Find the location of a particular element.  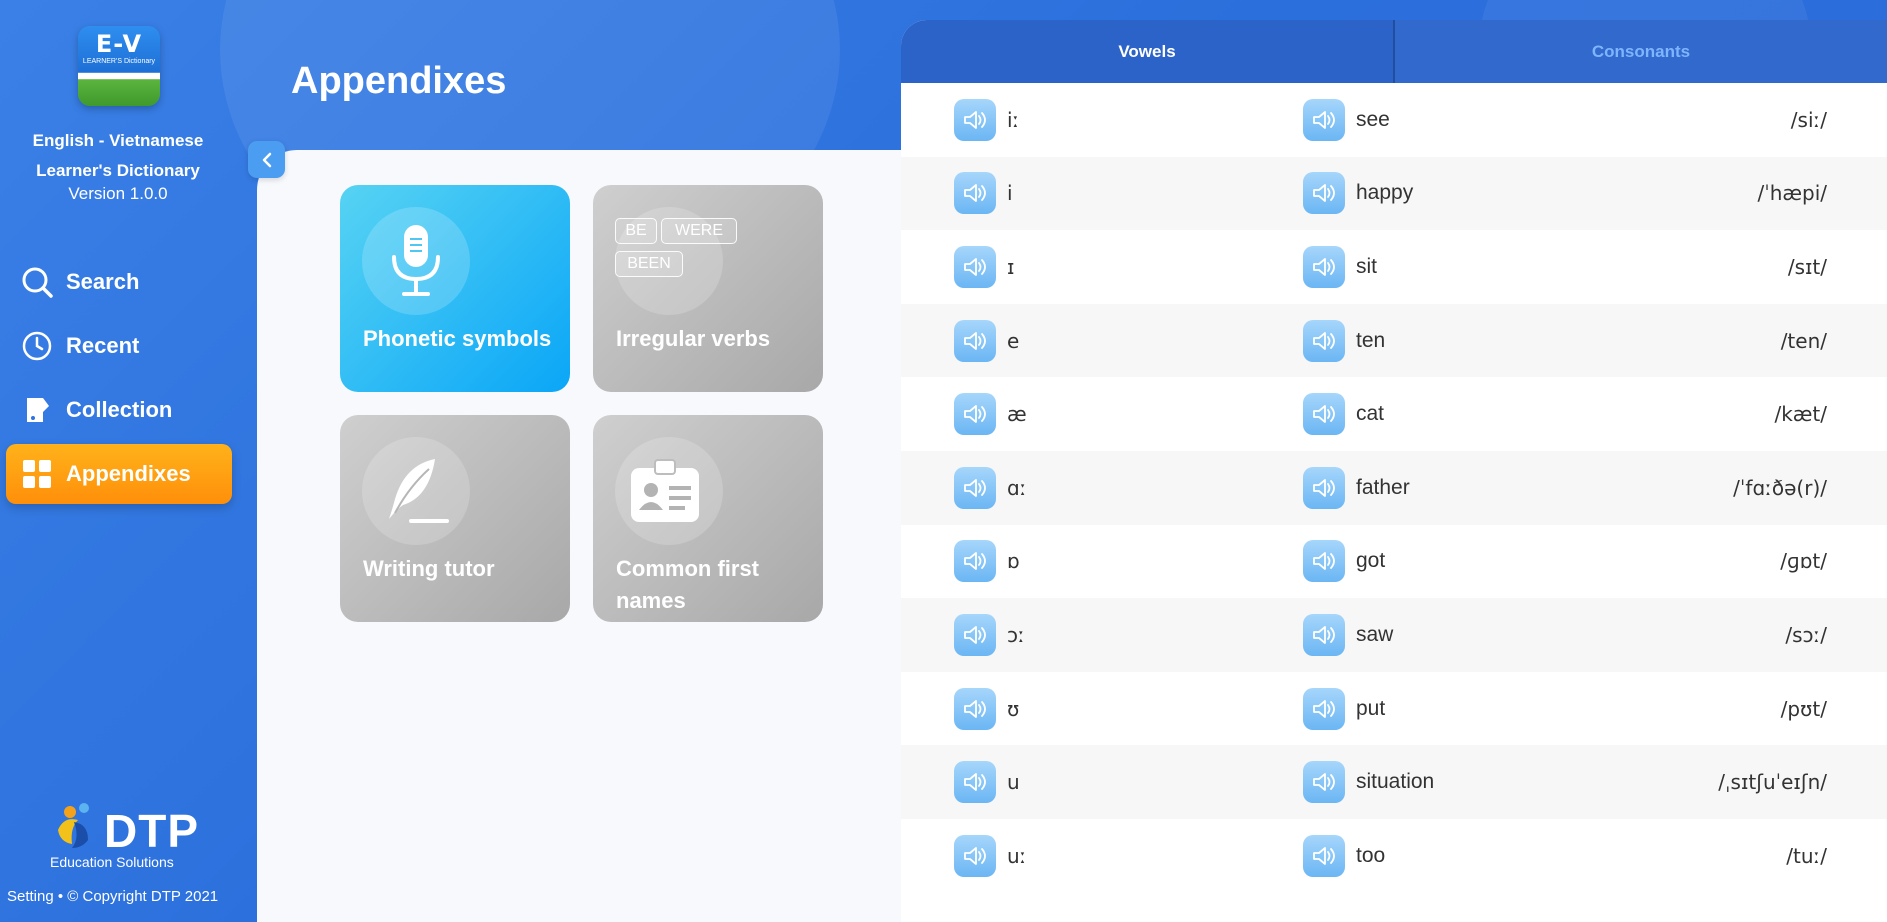

vowel-symbol: e is located at coordinates (1013, 340).